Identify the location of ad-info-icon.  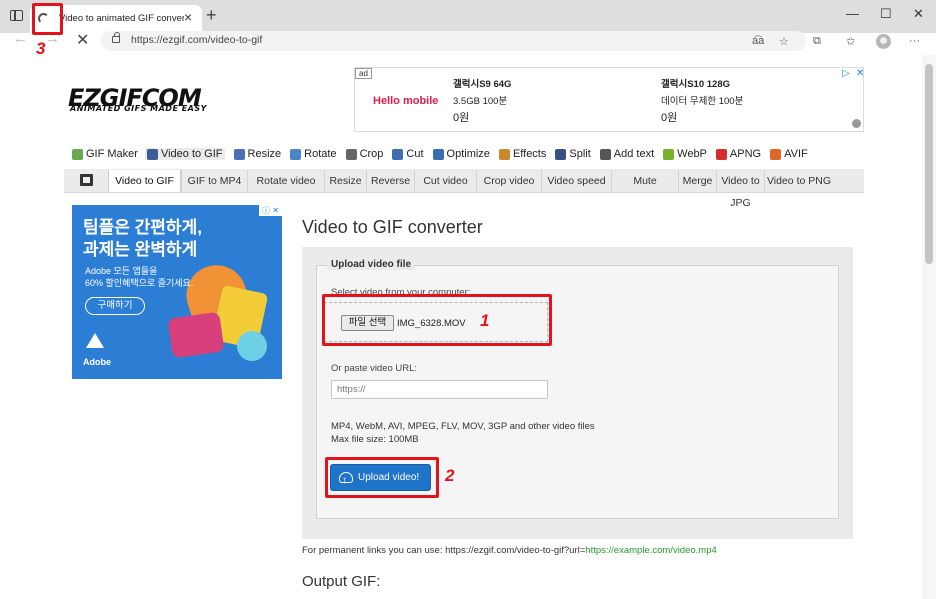
(856, 123).